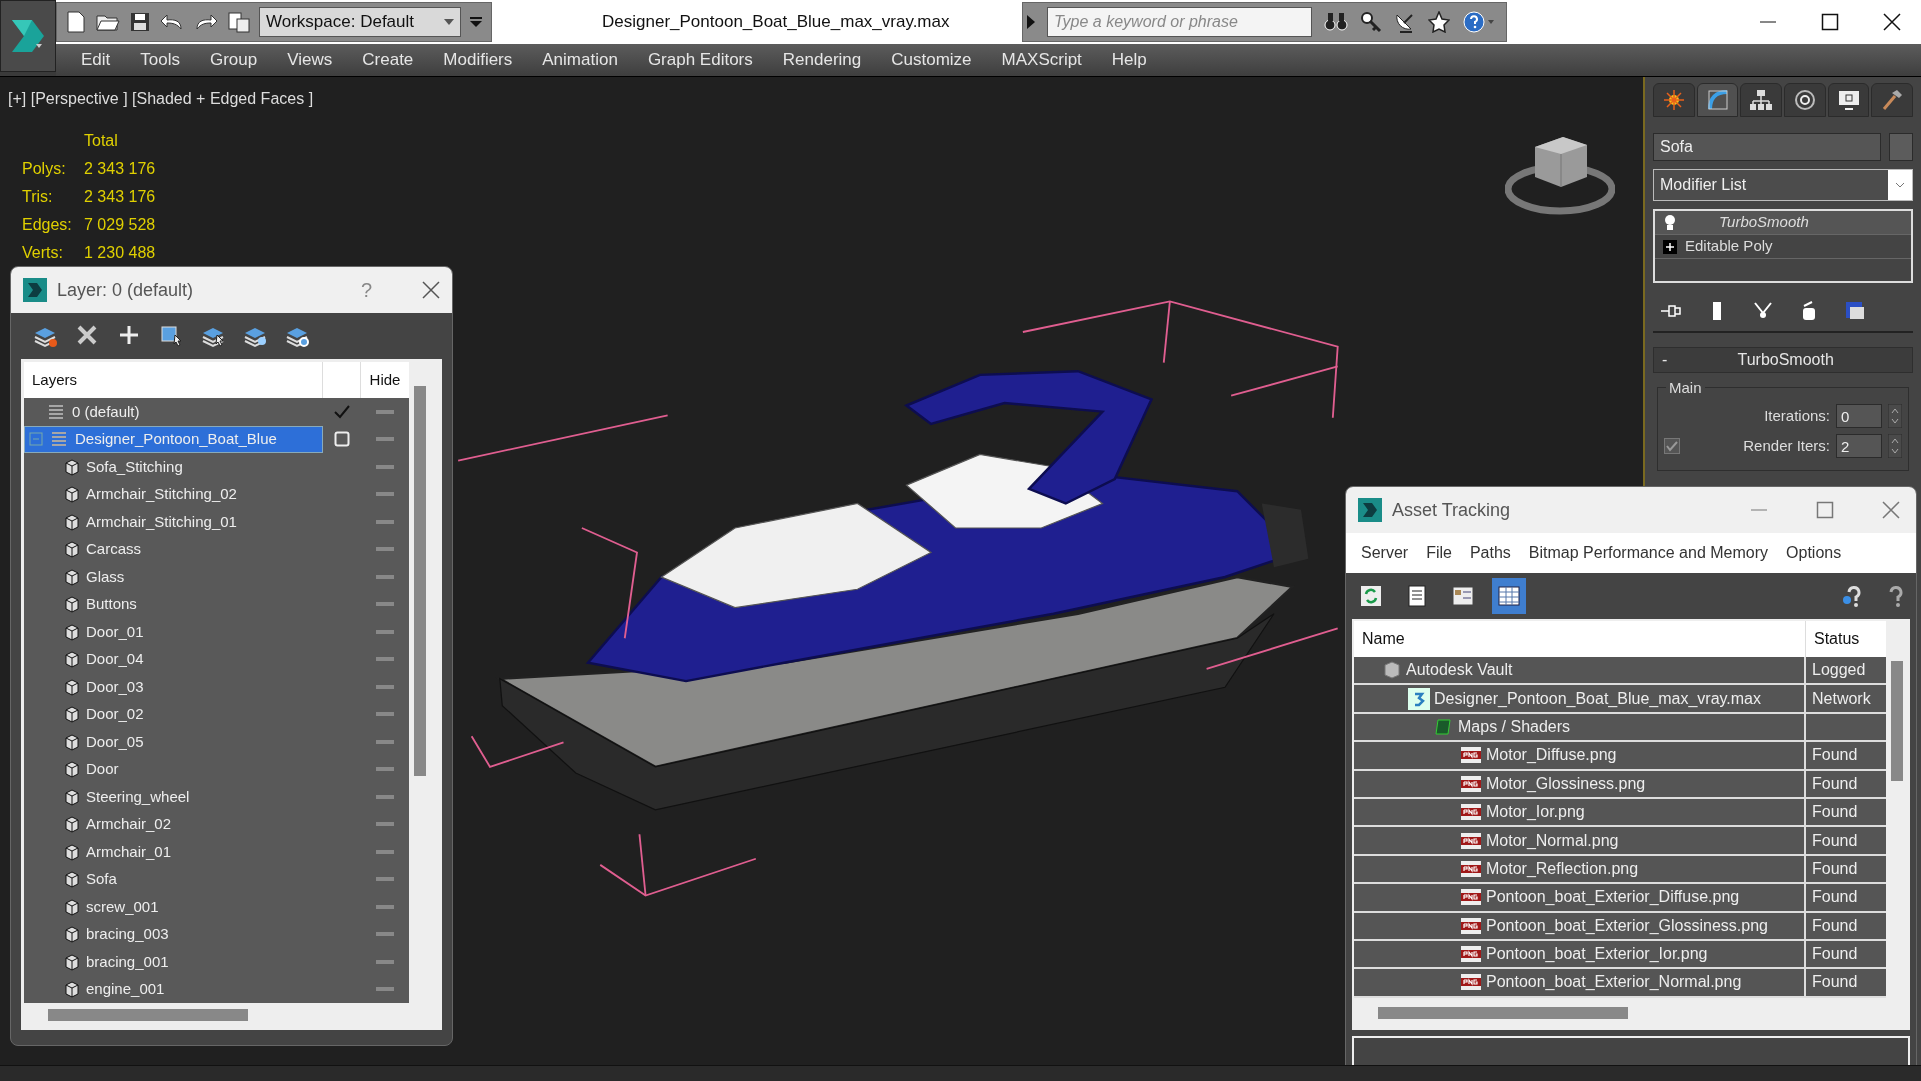 Image resolution: width=1921 pixels, height=1081 pixels. What do you see at coordinates (105, 576) in the screenshot?
I see `object-name: Glass` at bounding box center [105, 576].